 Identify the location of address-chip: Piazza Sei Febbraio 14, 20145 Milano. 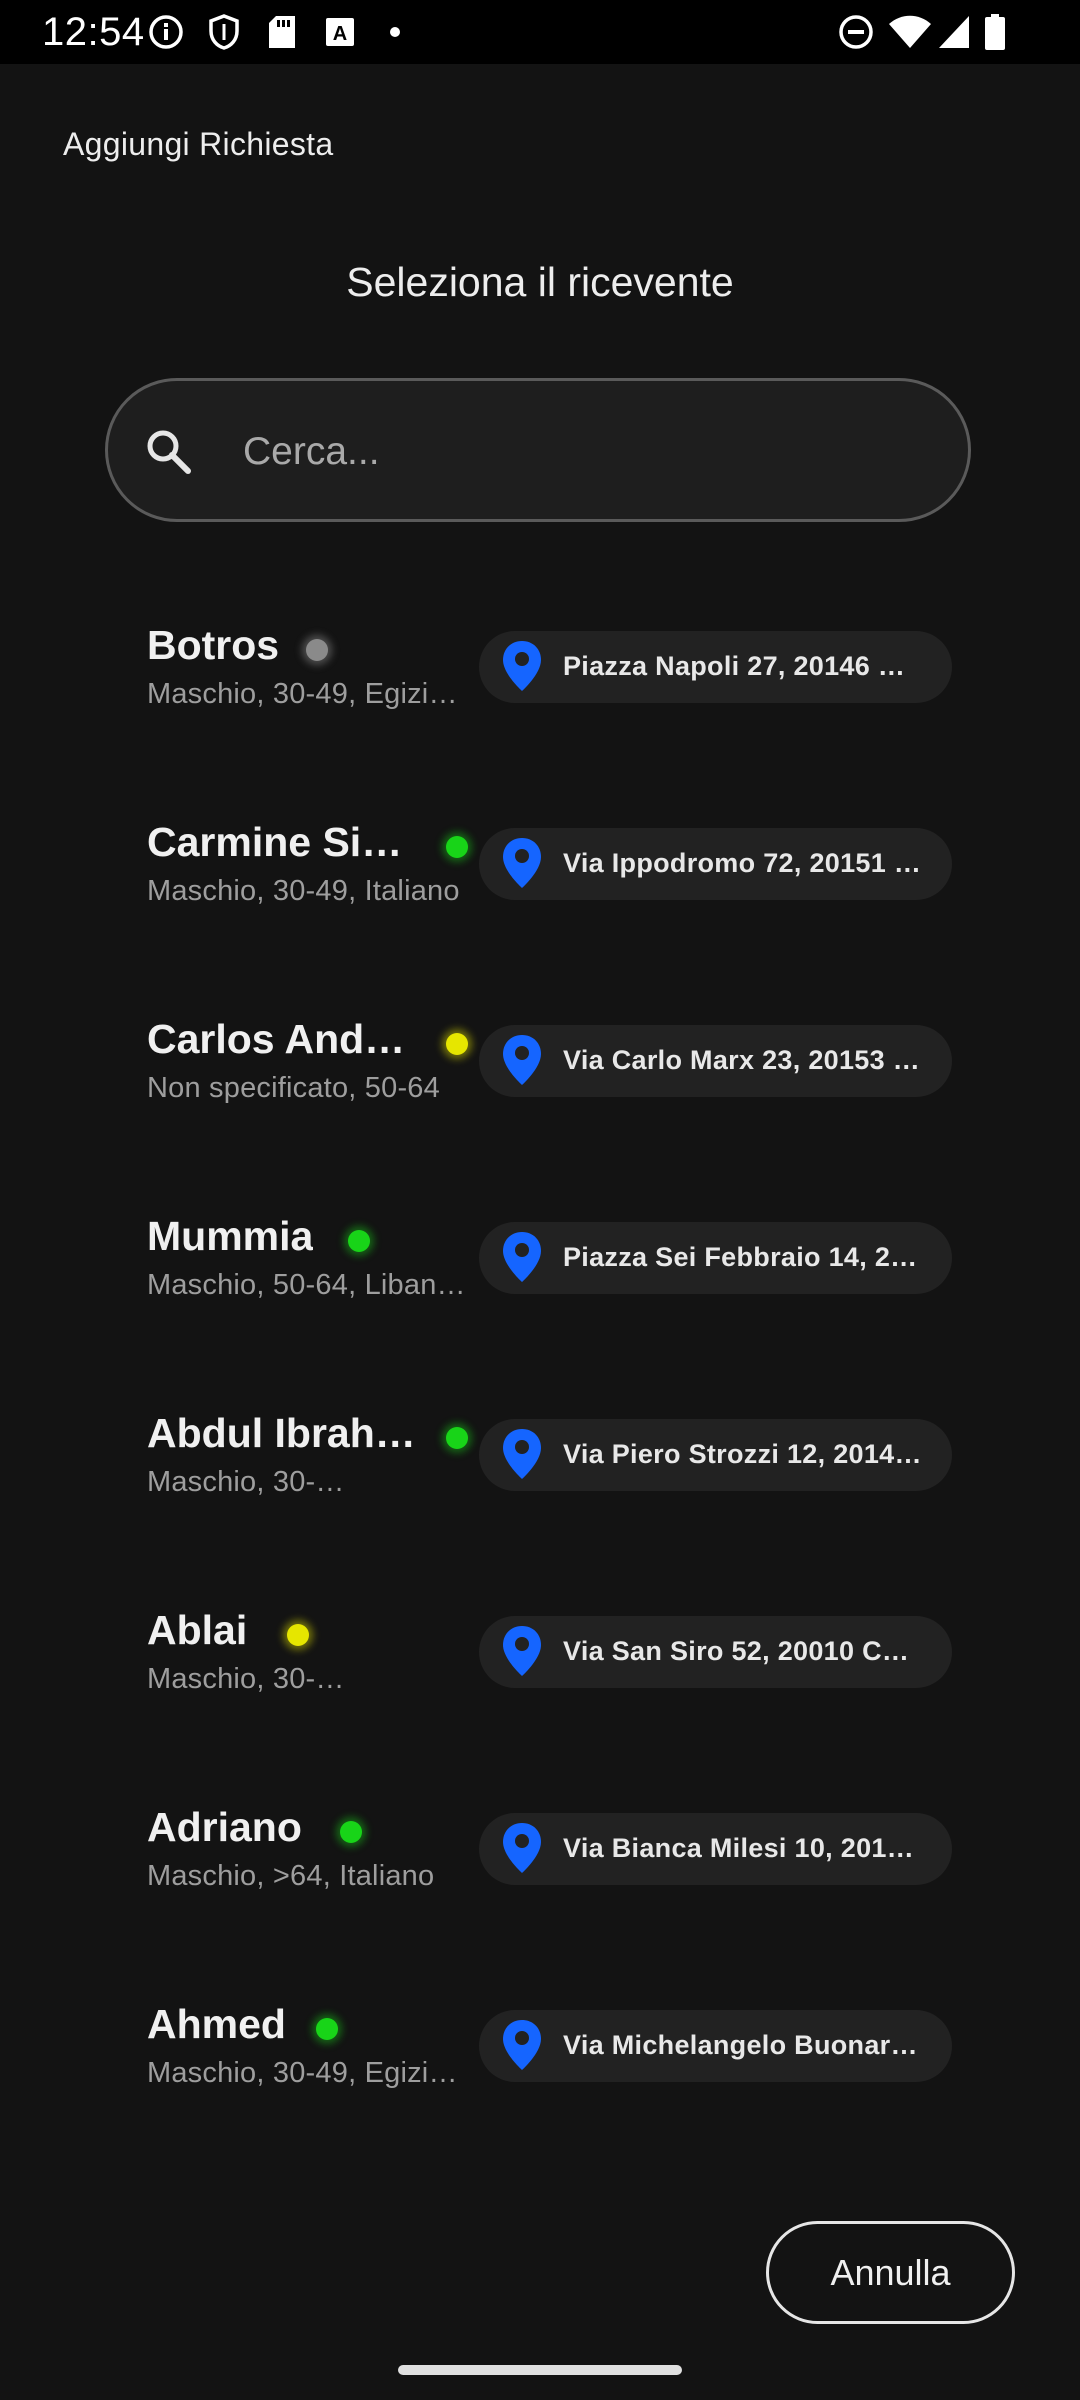
(715, 1258).